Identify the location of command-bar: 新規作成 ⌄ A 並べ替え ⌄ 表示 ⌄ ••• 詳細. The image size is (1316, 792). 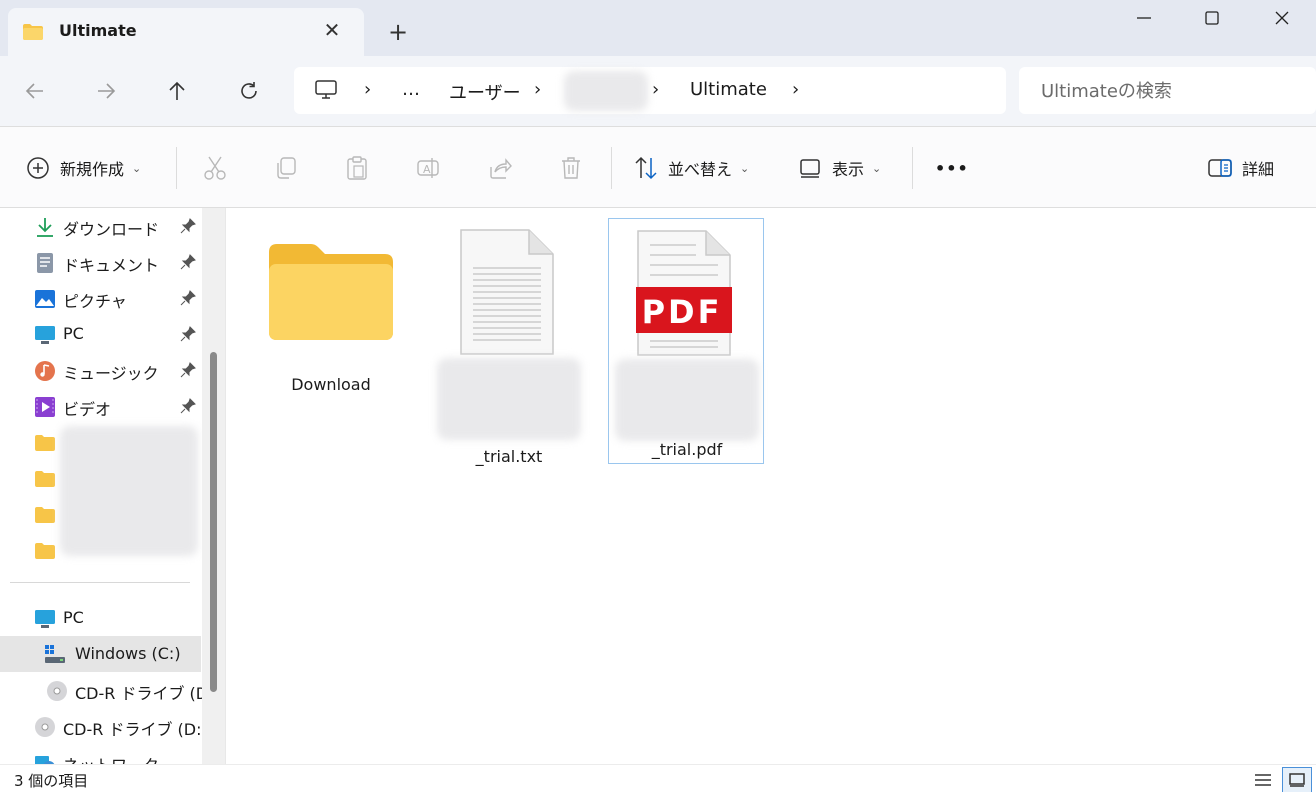
(658, 167).